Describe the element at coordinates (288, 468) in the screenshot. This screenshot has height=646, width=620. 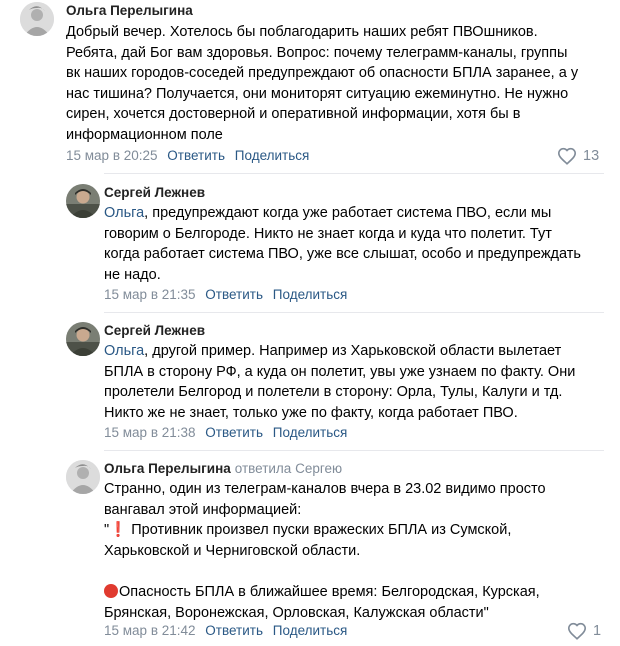
I see `reply-to-label: ответила Сергею` at that location.